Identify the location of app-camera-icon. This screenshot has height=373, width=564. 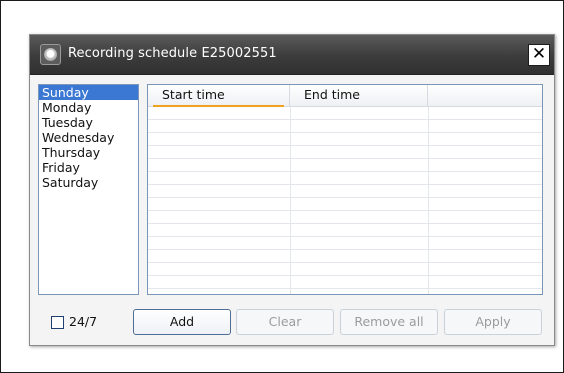
(50, 54).